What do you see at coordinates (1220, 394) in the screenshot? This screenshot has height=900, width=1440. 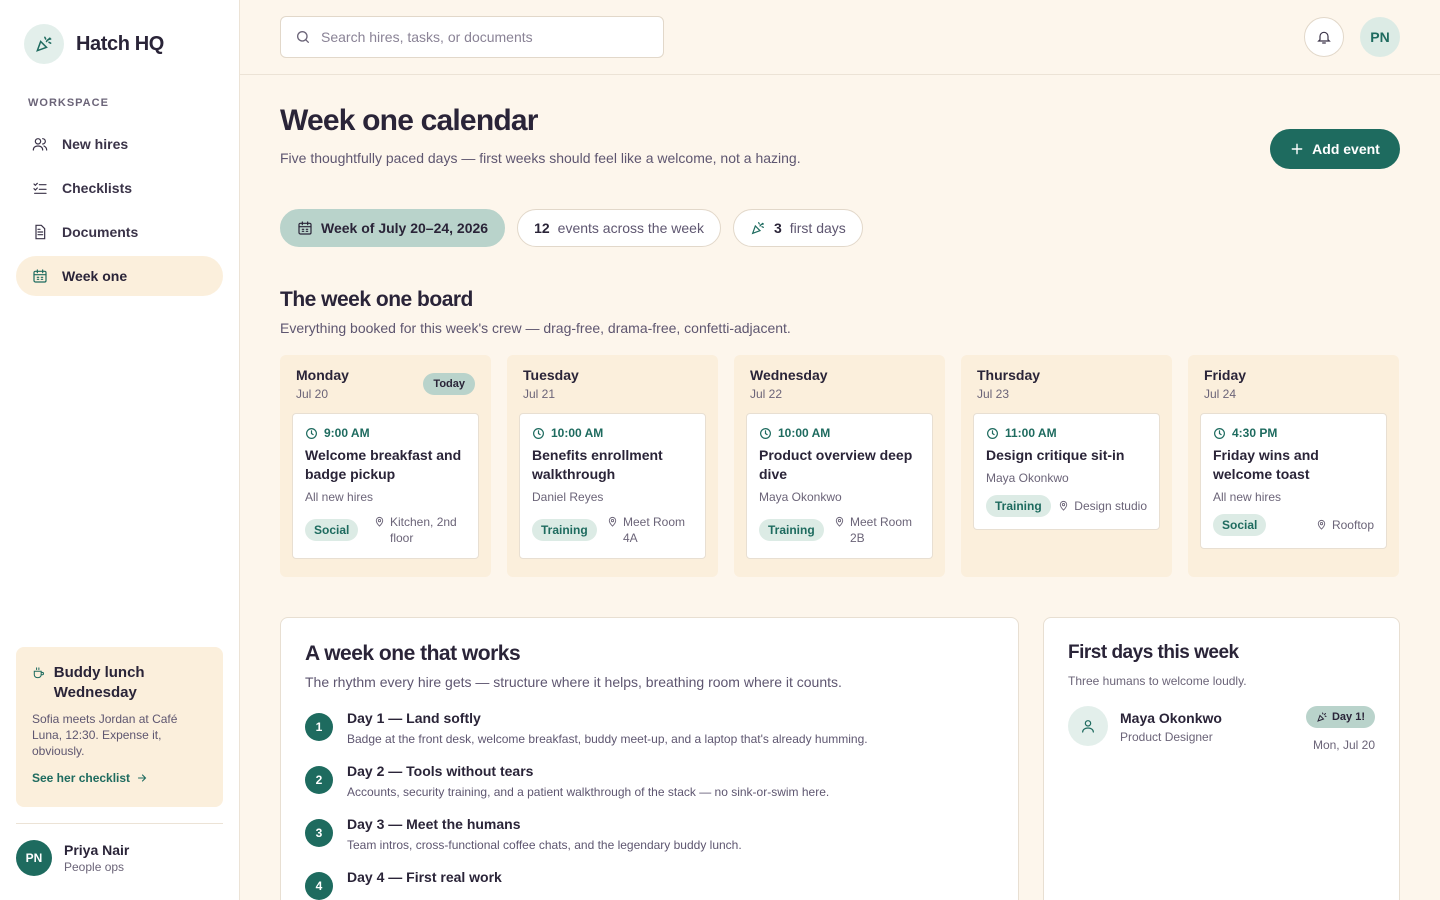 I see `day-date: Jul 24` at bounding box center [1220, 394].